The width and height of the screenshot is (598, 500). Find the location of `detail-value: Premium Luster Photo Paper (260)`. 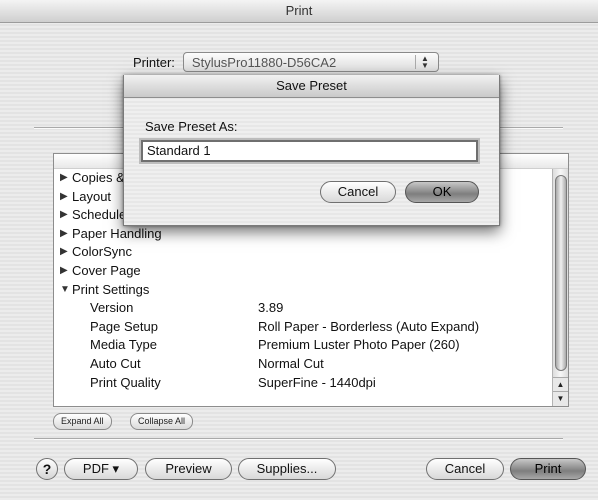

detail-value: Premium Luster Photo Paper (260) is located at coordinates (359, 345).